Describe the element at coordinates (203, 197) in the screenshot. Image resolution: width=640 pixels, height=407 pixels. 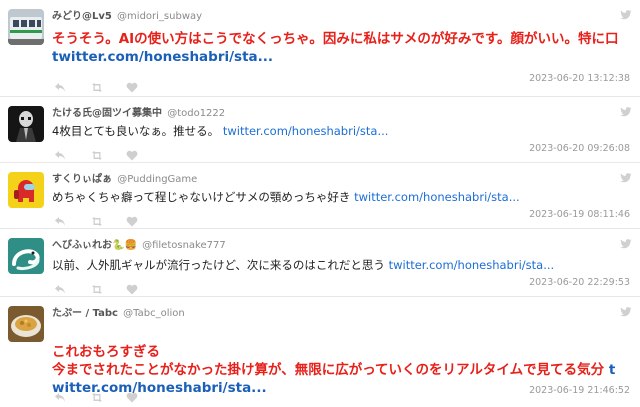
I see `tweet-text-content: めちゃくちゃ癖って程じゃないけどサメの顎めっちゃ好き` at that location.